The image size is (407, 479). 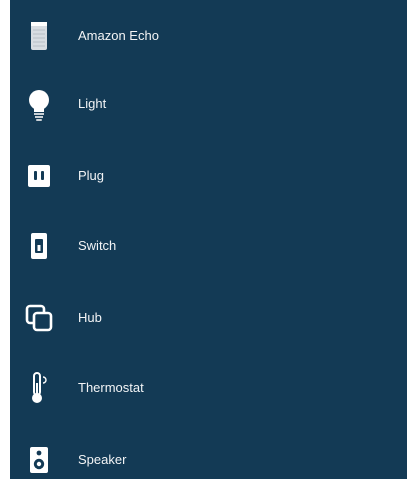 What do you see at coordinates (39, 460) in the screenshot?
I see `speaker-icon` at bounding box center [39, 460].